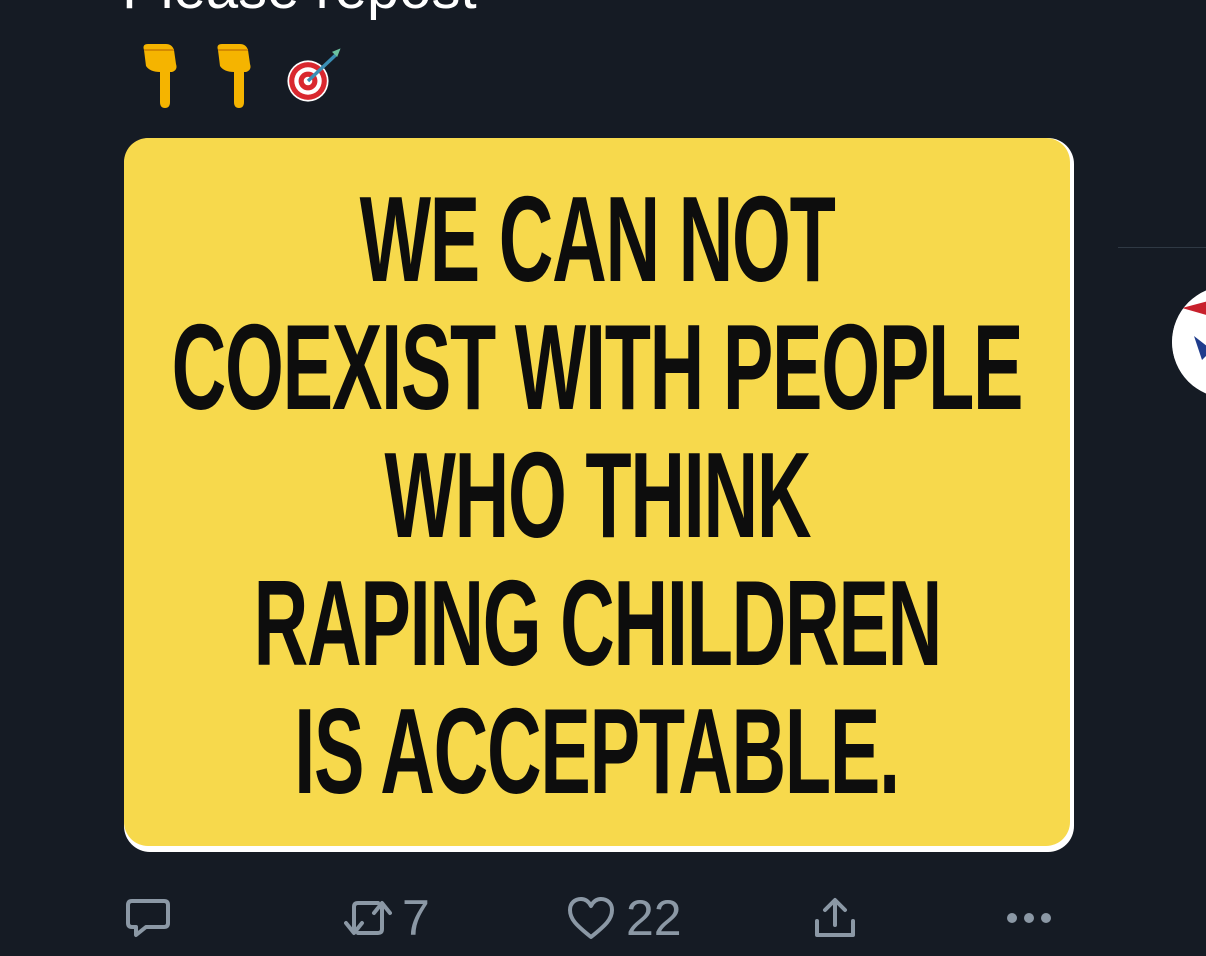  Describe the element at coordinates (654, 918) in the screenshot. I see `like-count: 22` at that location.